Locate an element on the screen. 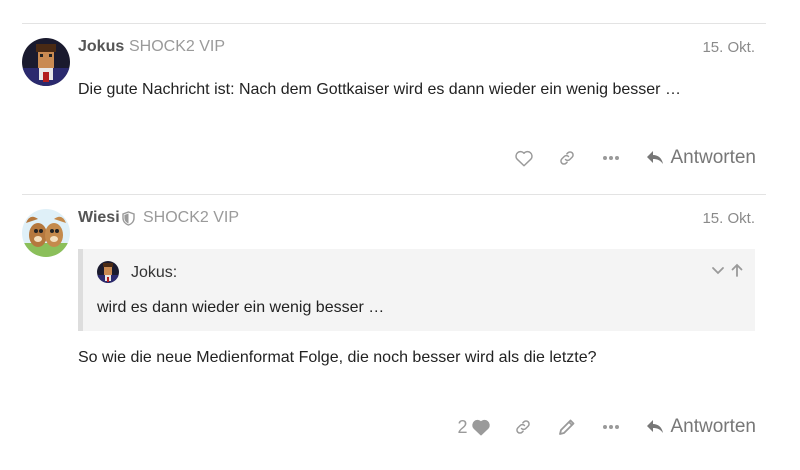 The width and height of the screenshot is (800, 470). post-actions: 2 Antworten is located at coordinates (606, 427).